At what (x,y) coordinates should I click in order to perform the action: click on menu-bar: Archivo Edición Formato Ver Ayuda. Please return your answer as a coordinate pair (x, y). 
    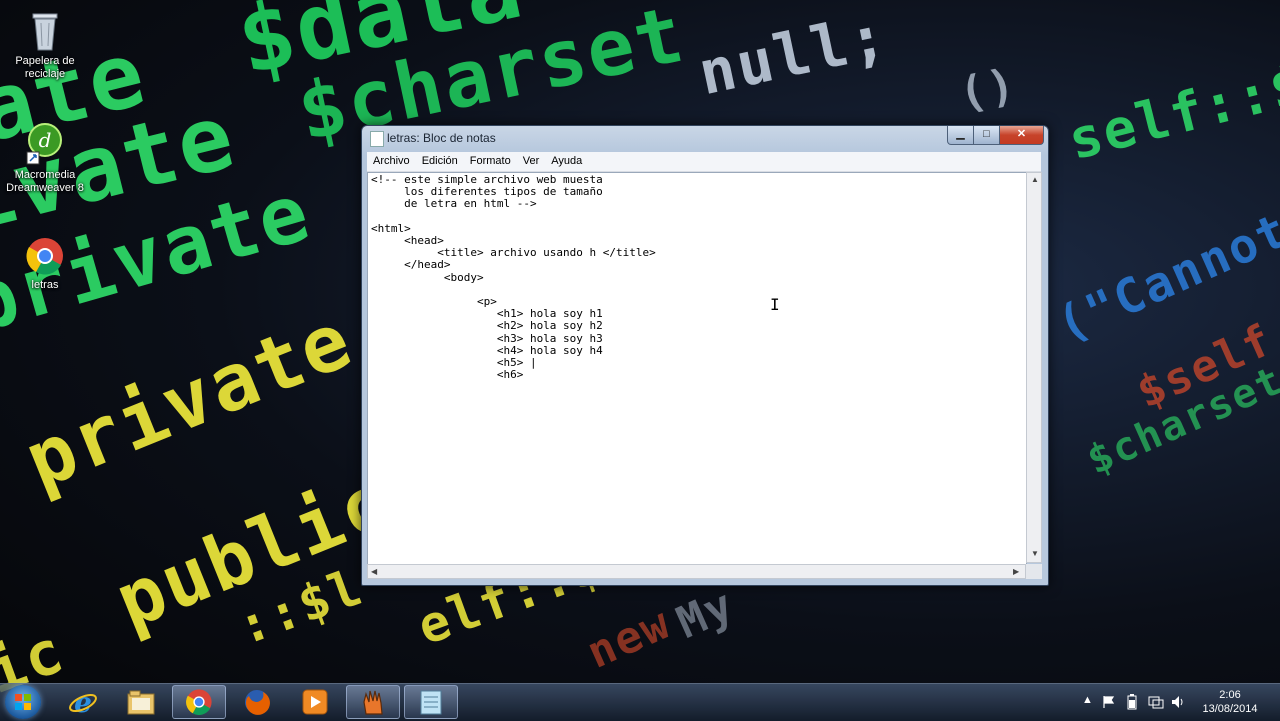
    Looking at the image, I should click on (704, 162).